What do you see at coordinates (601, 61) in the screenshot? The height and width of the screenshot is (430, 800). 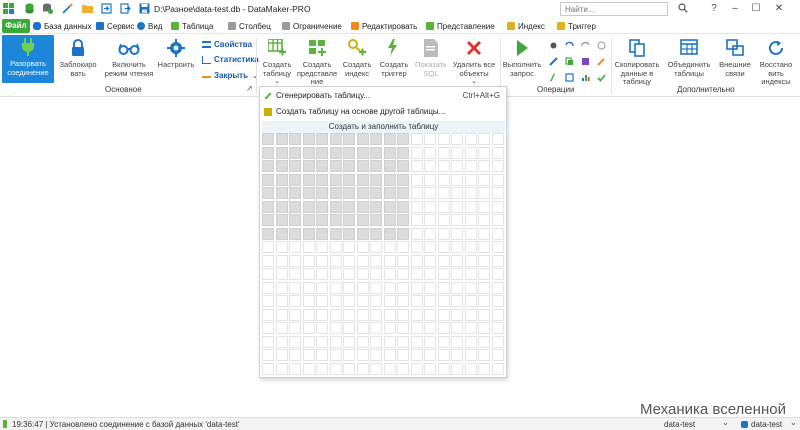 I see `brush-icon` at bounding box center [601, 61].